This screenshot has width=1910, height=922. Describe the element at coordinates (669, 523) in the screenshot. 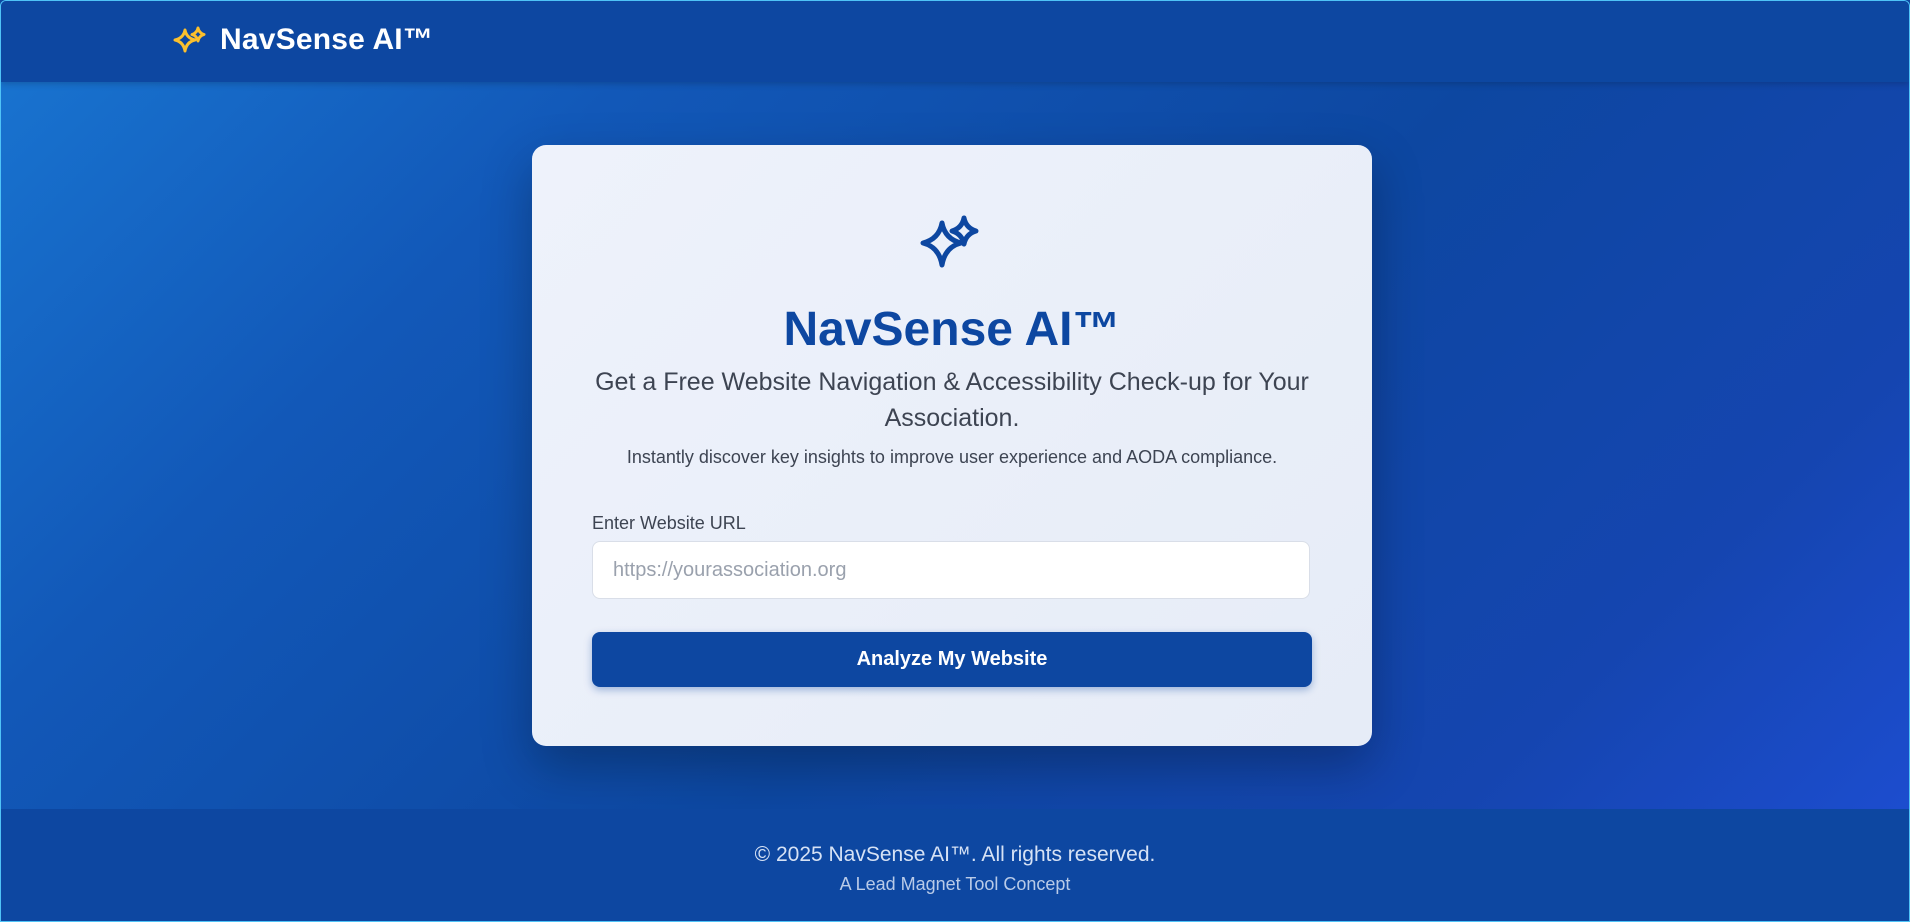

I see `url-field-label: Enter Website URL` at that location.